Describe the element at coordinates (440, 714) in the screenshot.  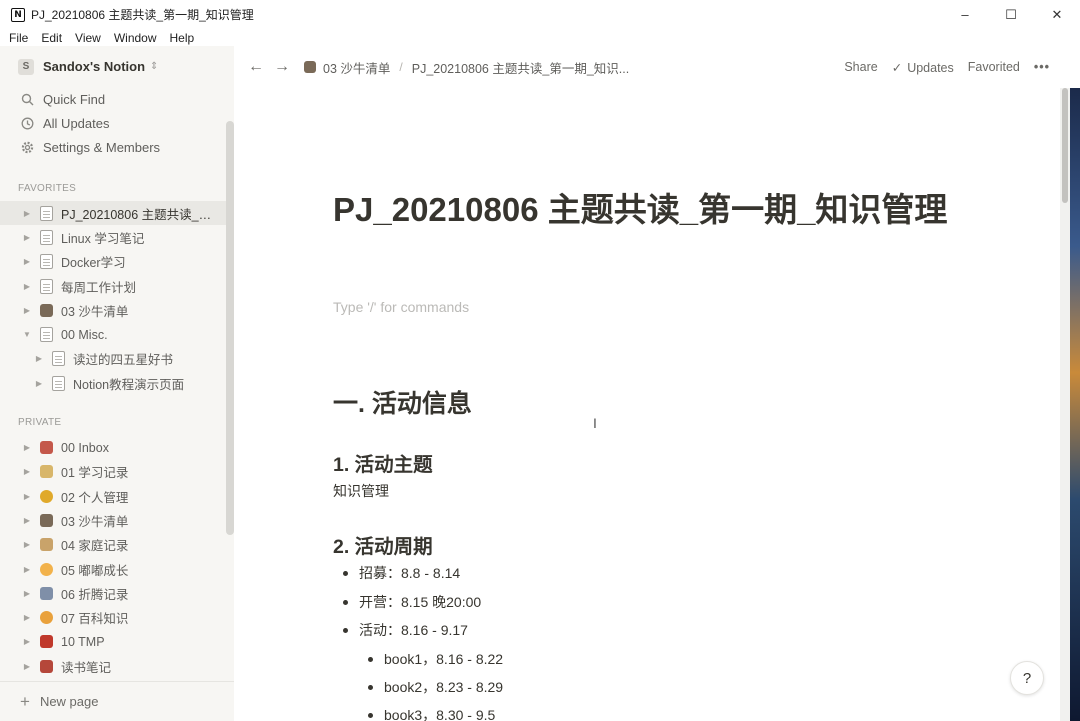
I see `bullet-text: book3，8.30 - 9.5` at that location.